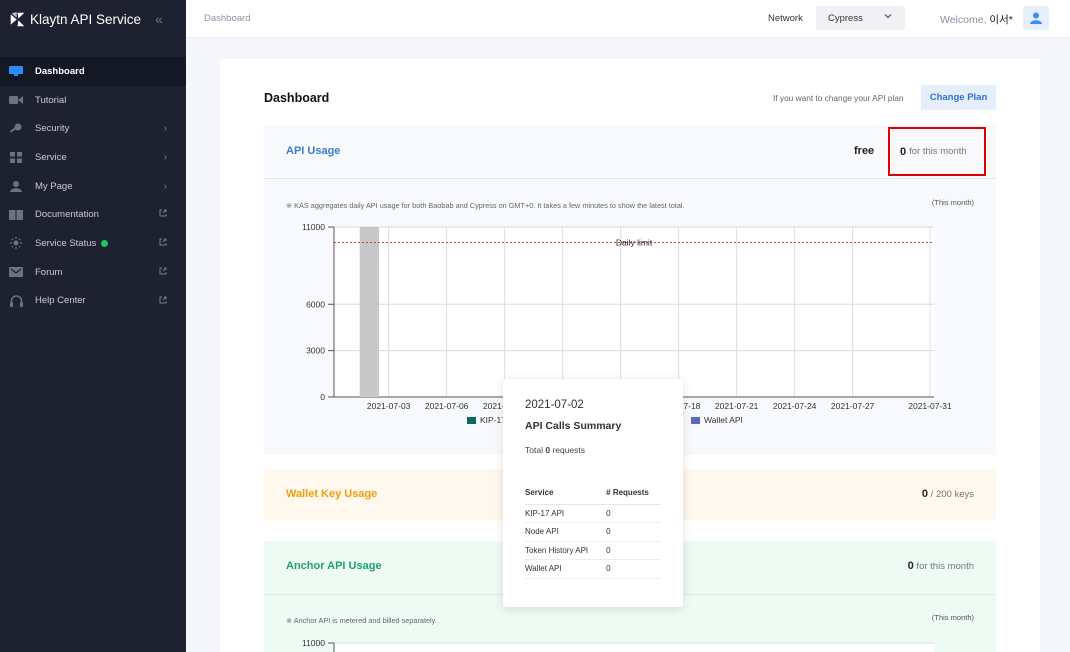  What do you see at coordinates (93, 272) in the screenshot?
I see `sidebar-item-forum: Forum` at bounding box center [93, 272].